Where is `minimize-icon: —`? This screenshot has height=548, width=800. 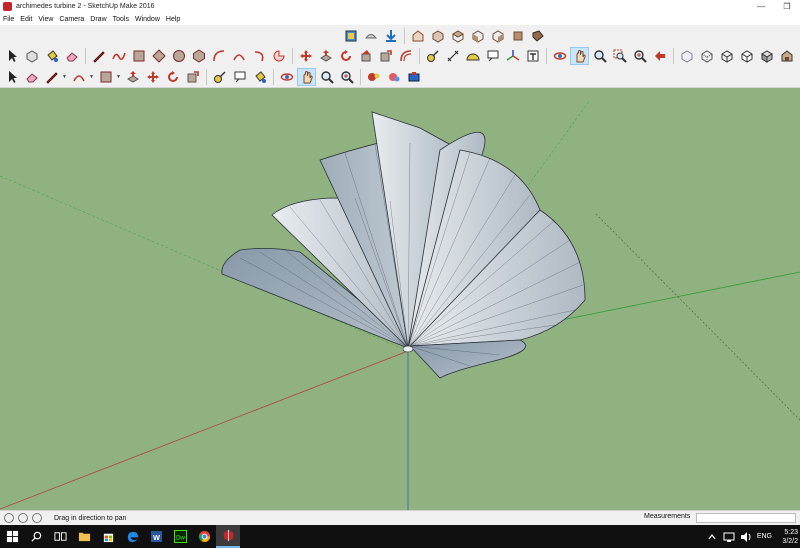
minimize-icon: — is located at coordinates (761, 6).